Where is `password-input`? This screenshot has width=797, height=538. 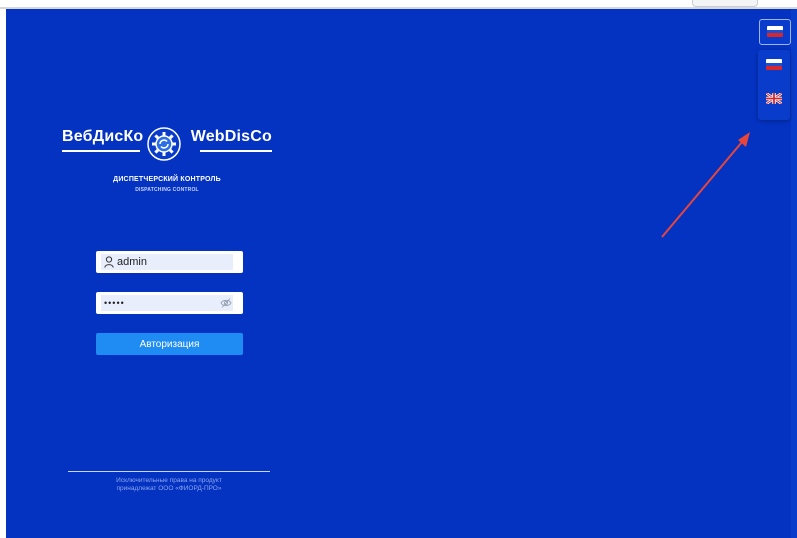 password-input is located at coordinates (159, 303).